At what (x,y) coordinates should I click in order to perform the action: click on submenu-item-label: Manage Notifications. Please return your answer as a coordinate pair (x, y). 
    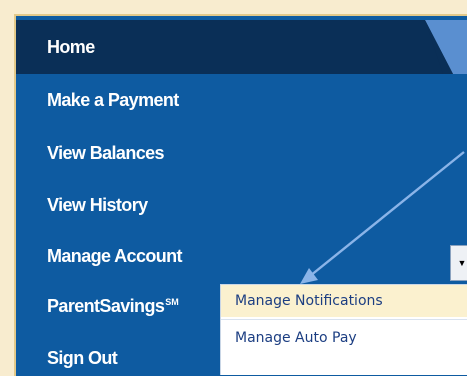
    Looking at the image, I should click on (309, 301).